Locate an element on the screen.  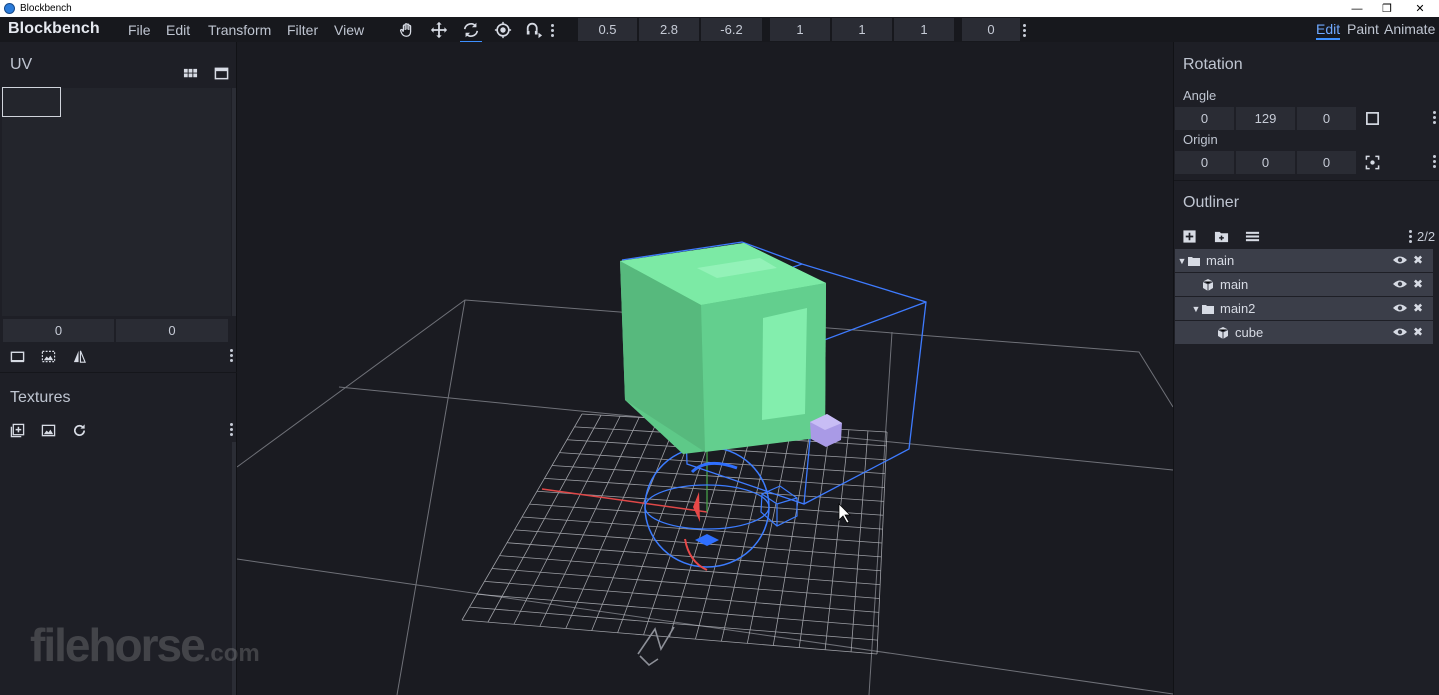
menu-edit: Edit is located at coordinates (178, 30).